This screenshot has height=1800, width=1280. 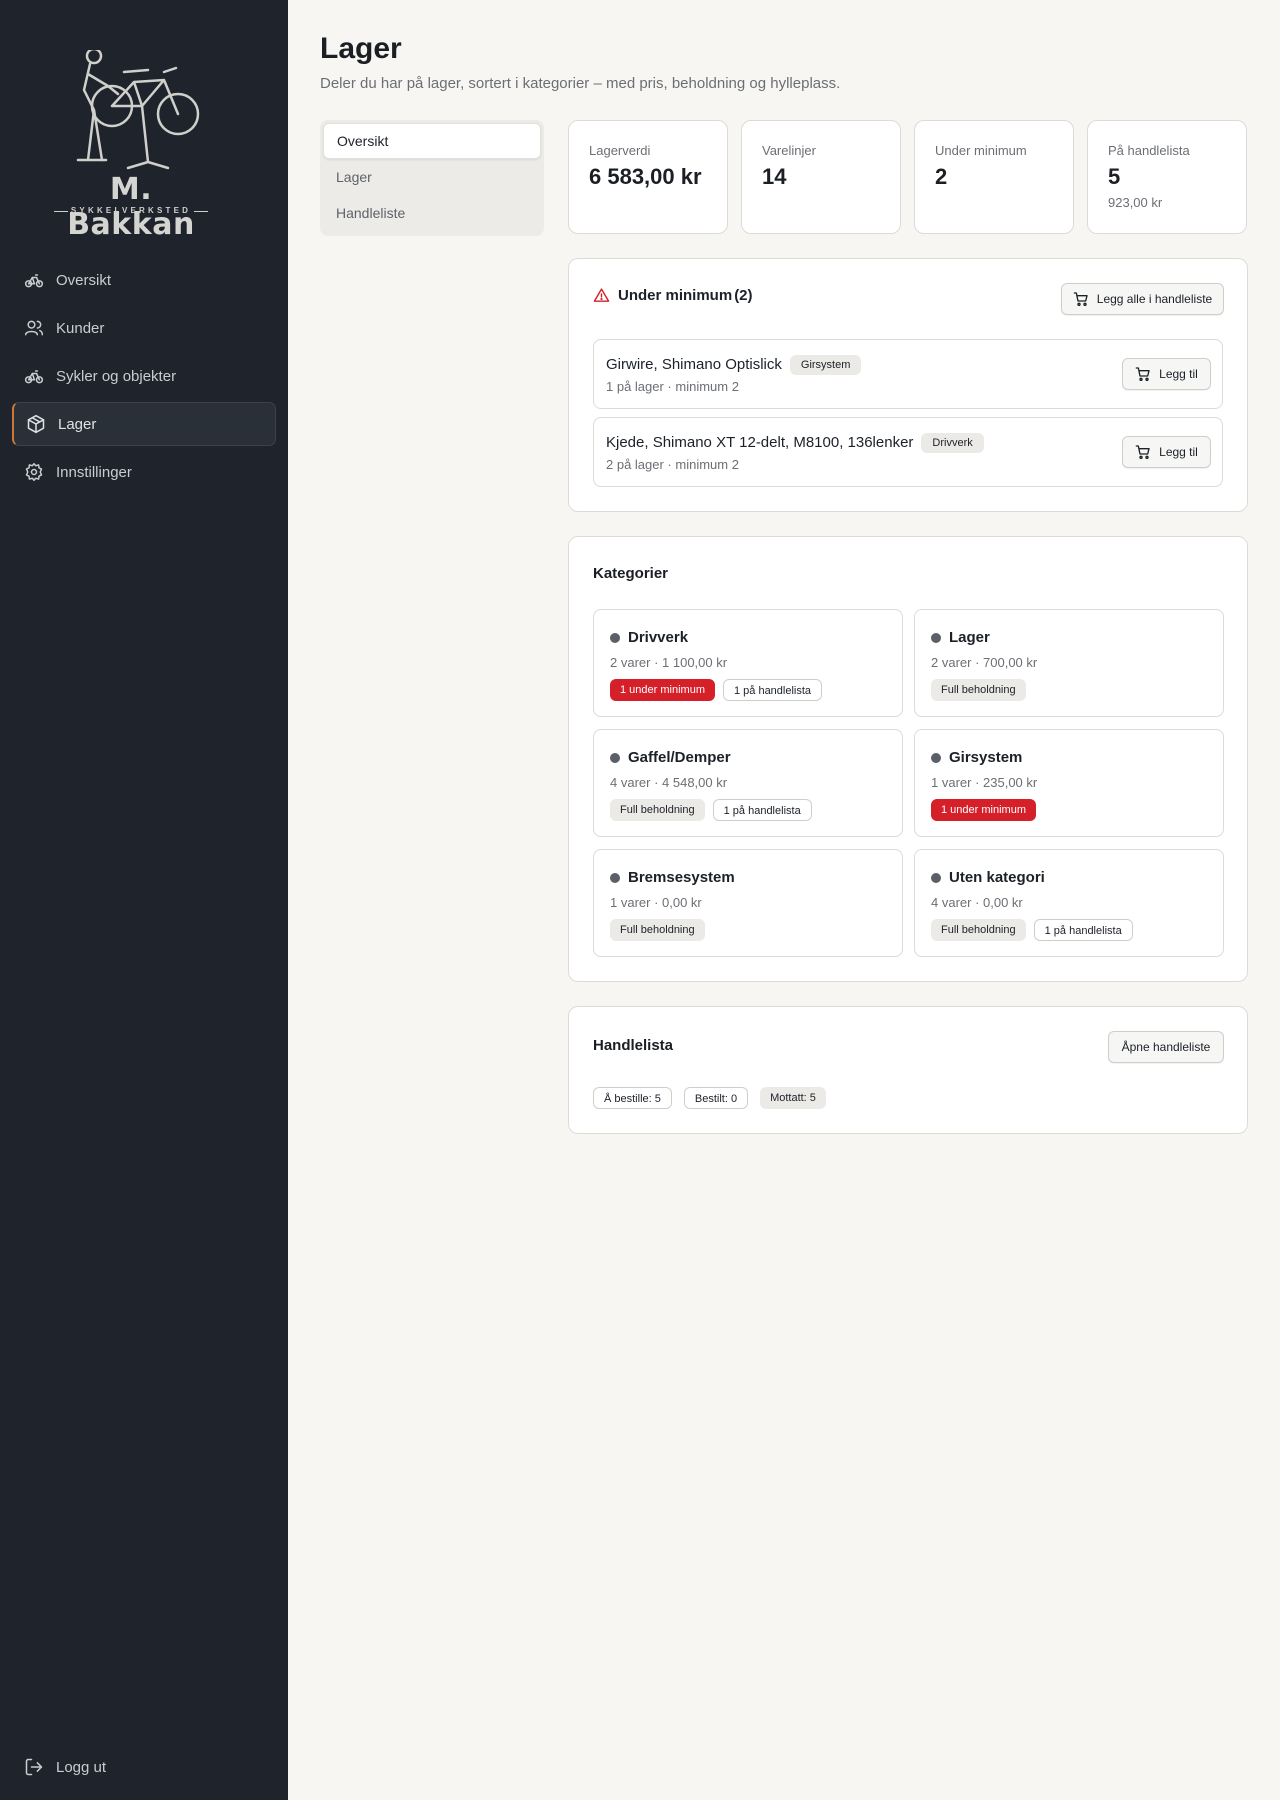 What do you see at coordinates (969, 637) in the screenshot?
I see `category-name: Lager` at bounding box center [969, 637].